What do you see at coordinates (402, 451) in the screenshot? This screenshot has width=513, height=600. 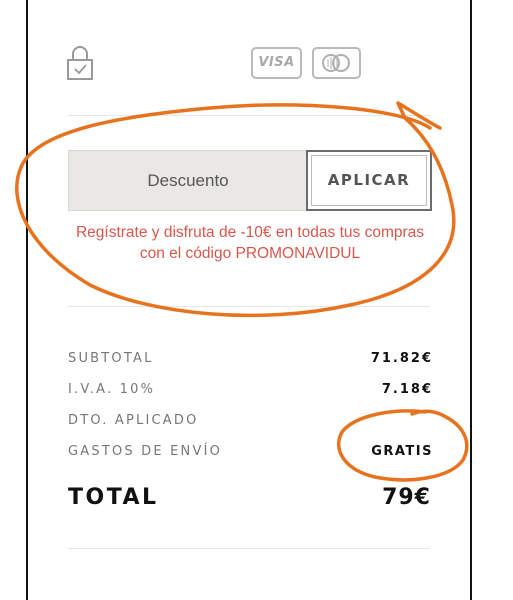 I see `shipping-value: GRATIS` at bounding box center [402, 451].